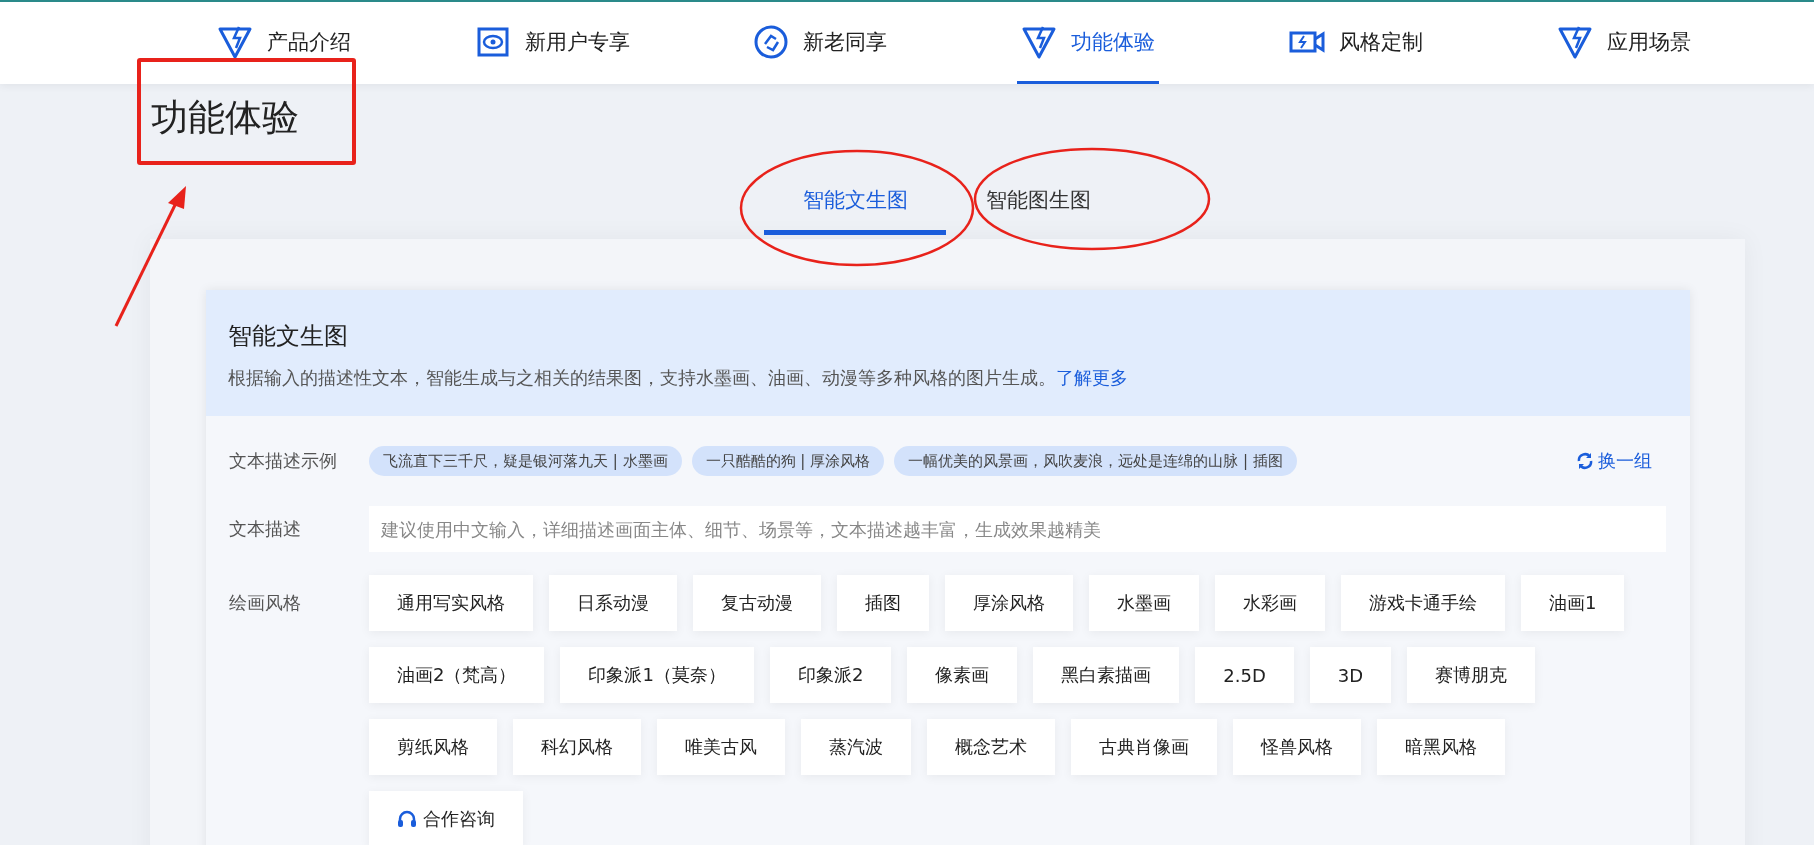 The height and width of the screenshot is (845, 1814). Describe the element at coordinates (1244, 675) in the screenshot. I see `style-button: 2.5D` at that location.